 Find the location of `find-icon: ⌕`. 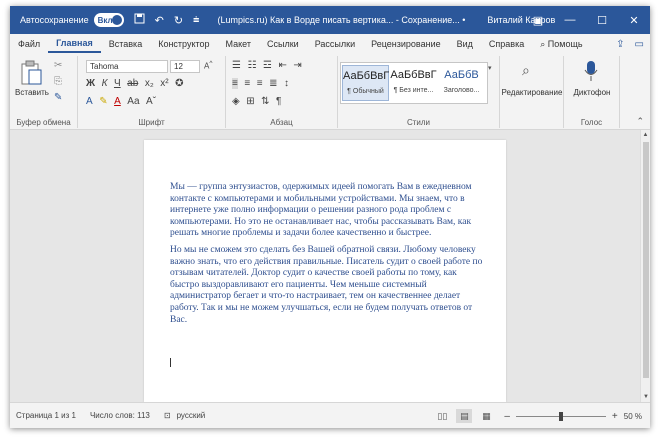

find-icon: ⌕ is located at coordinates (526, 70).